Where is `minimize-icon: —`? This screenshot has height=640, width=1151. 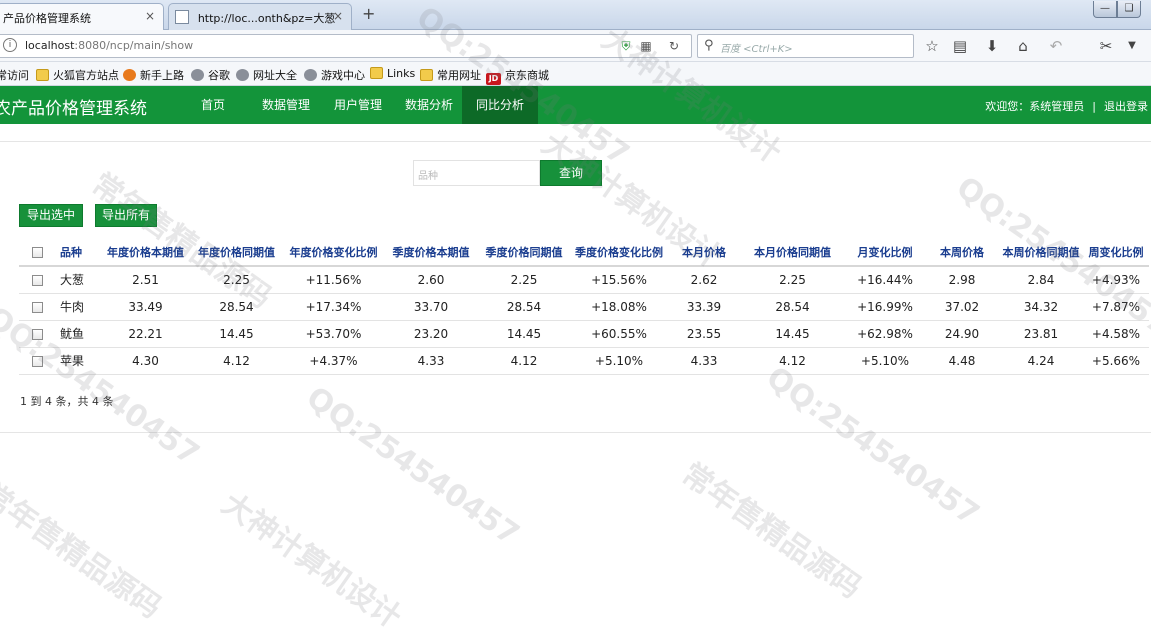
minimize-icon: — is located at coordinates (1105, 9).